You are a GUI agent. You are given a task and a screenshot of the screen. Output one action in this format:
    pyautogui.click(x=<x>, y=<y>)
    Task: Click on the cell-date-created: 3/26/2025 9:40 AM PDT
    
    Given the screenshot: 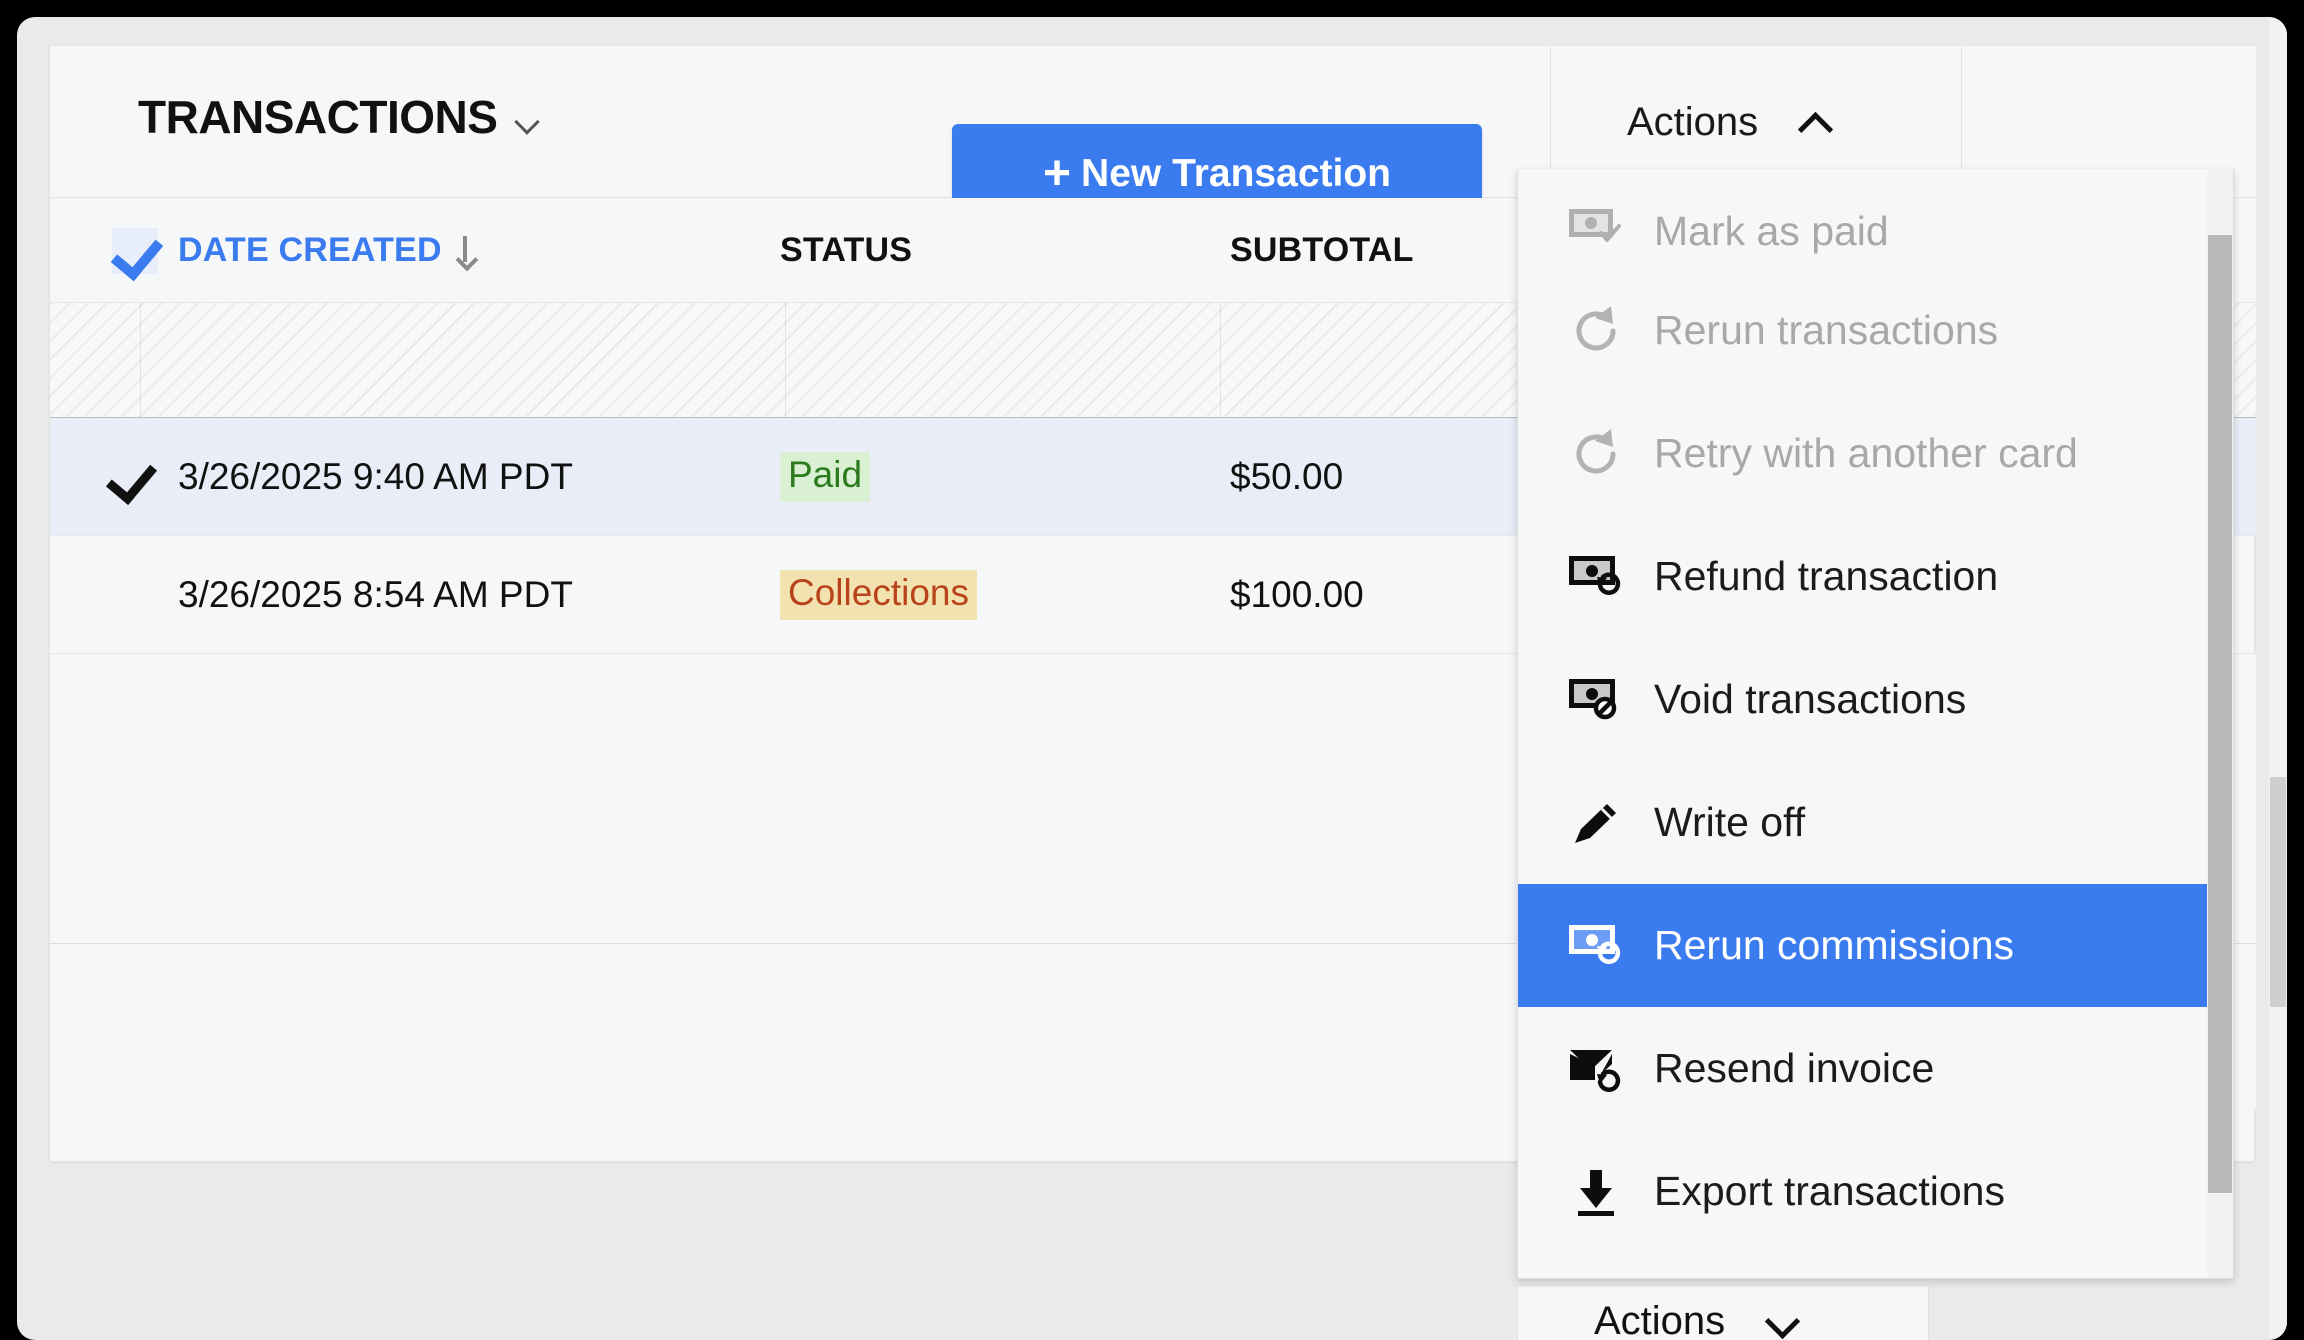 What is the action you would take?
    pyautogui.click(x=375, y=476)
    